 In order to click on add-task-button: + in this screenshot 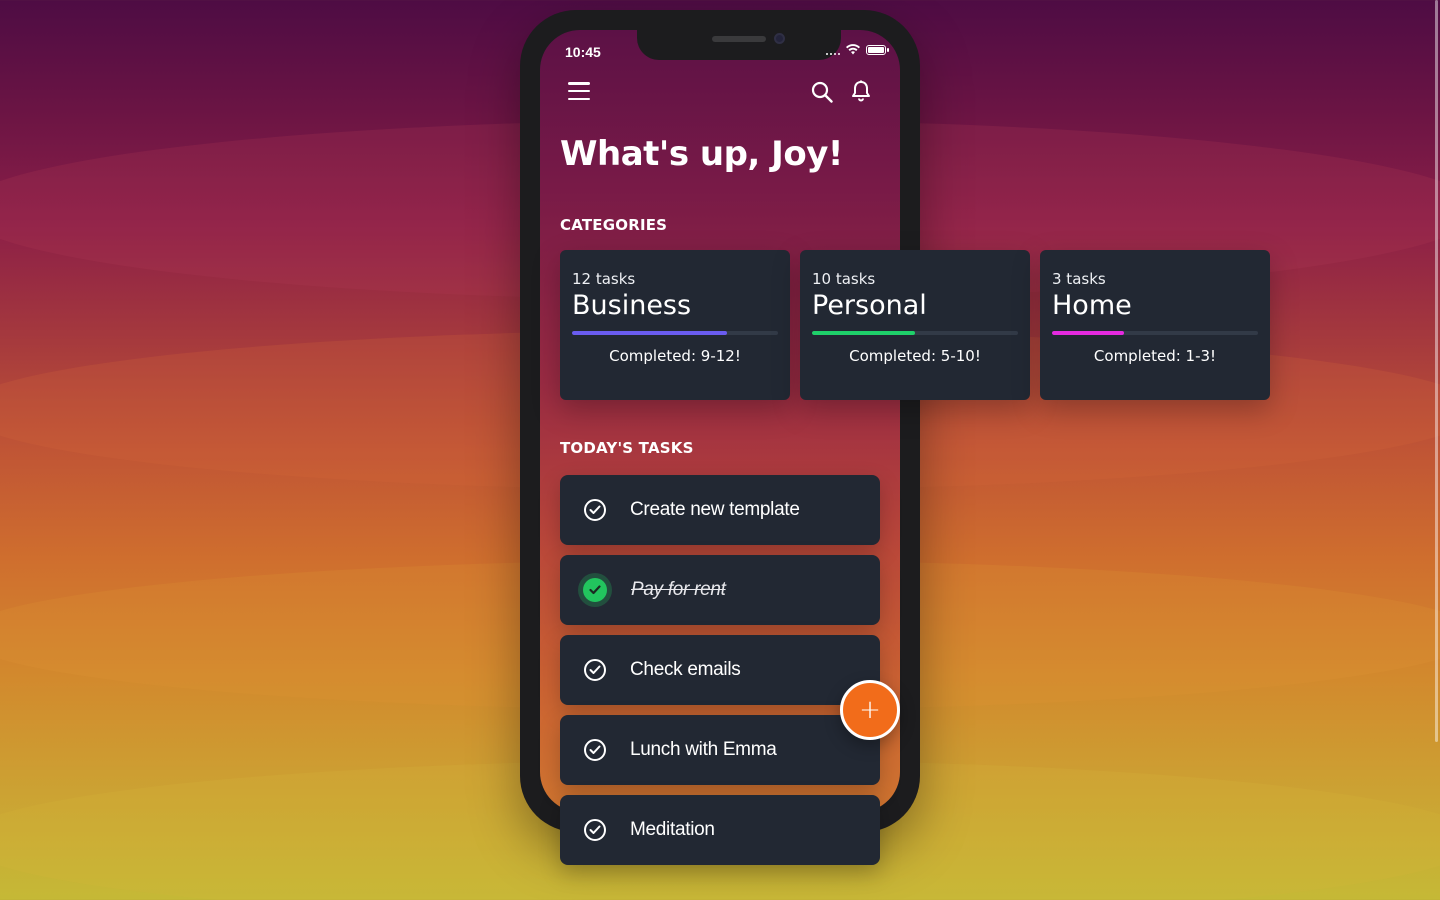, I will do `click(870, 710)`.